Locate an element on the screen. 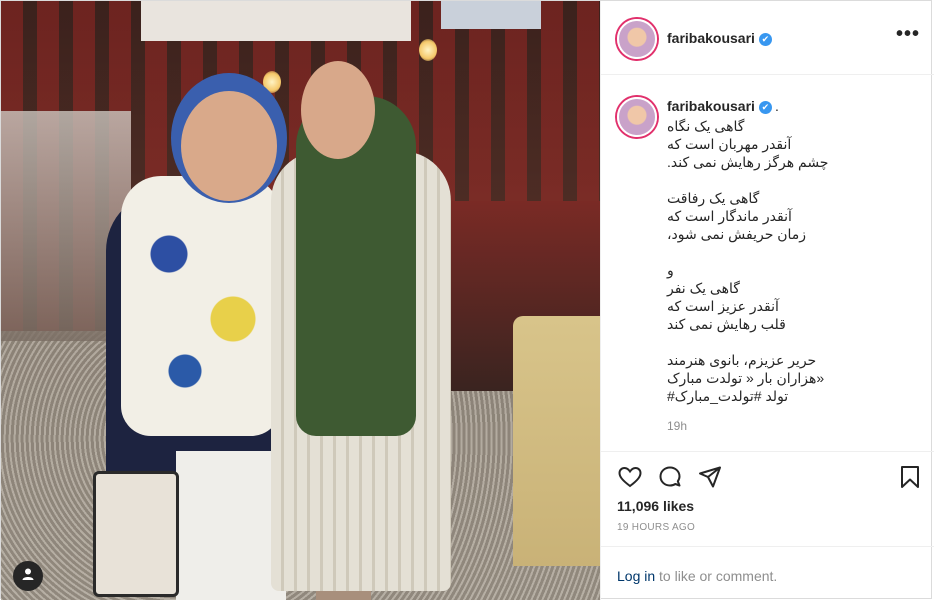  user-icon is located at coordinates (28, 576).